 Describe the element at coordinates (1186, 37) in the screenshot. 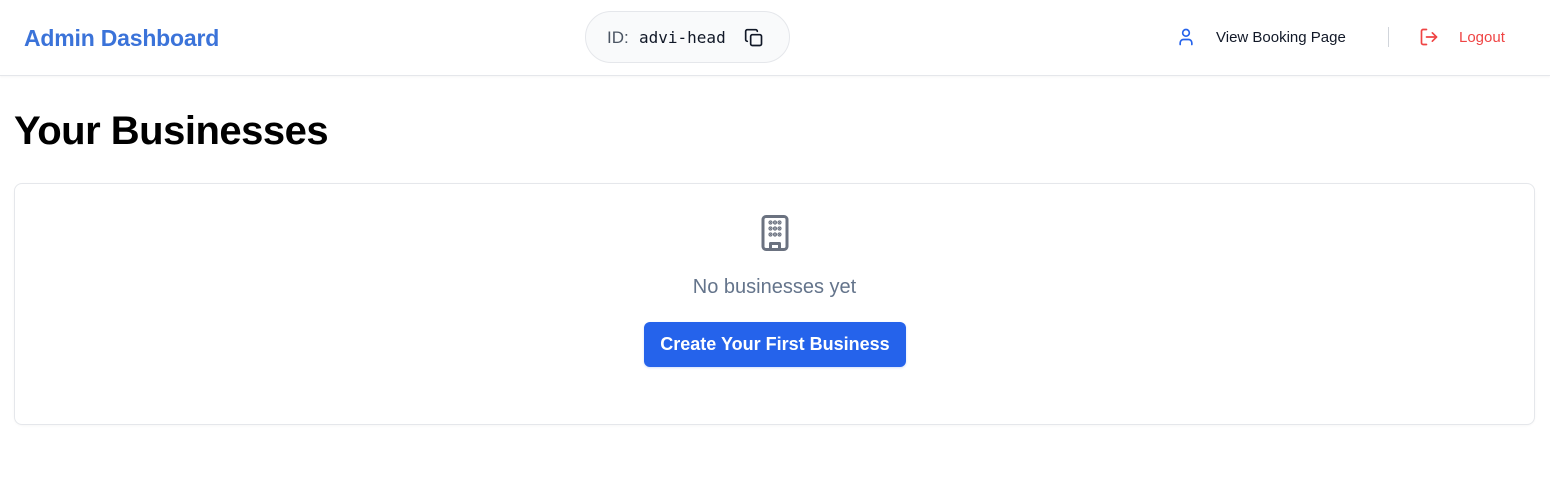

I see `user-icon` at that location.